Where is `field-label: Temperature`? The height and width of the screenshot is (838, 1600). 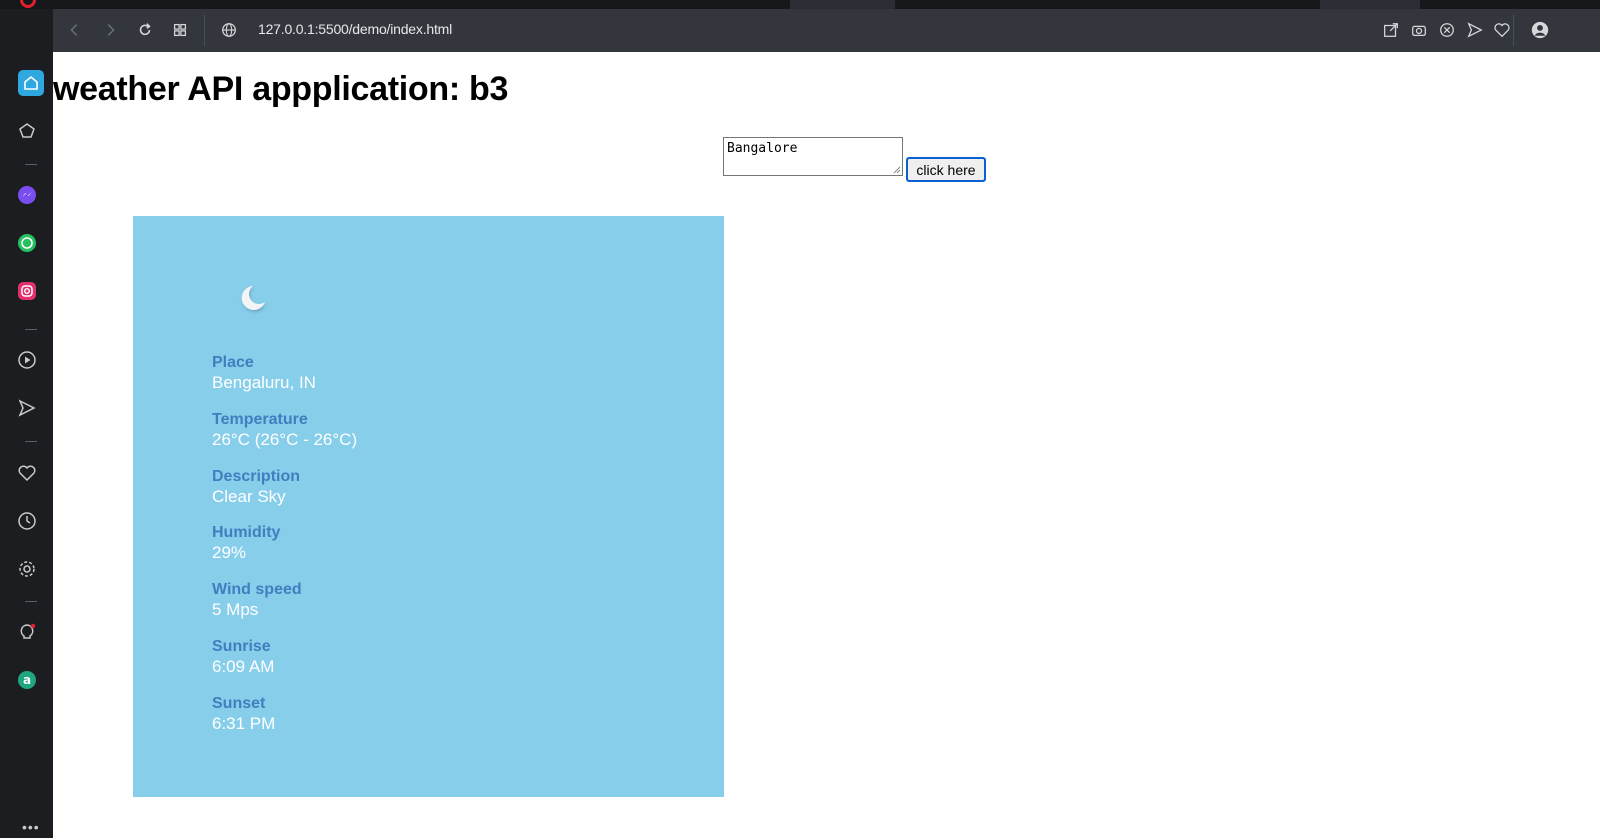 field-label: Temperature is located at coordinates (260, 419).